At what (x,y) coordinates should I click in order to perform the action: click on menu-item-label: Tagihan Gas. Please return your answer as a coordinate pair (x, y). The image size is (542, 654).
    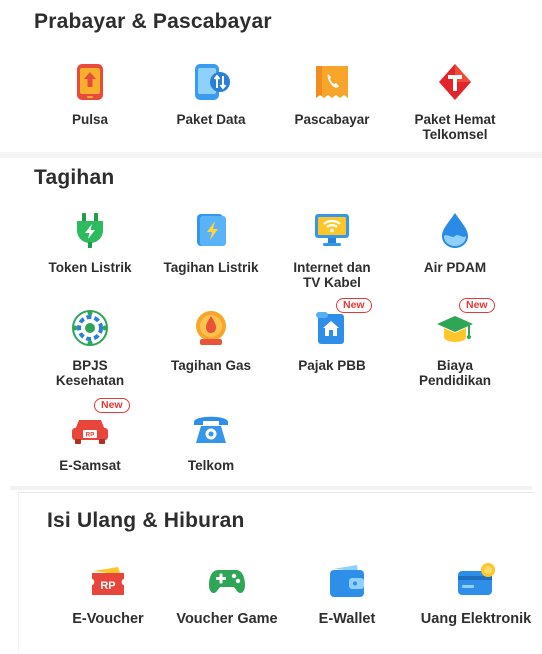
    Looking at the image, I should click on (211, 365).